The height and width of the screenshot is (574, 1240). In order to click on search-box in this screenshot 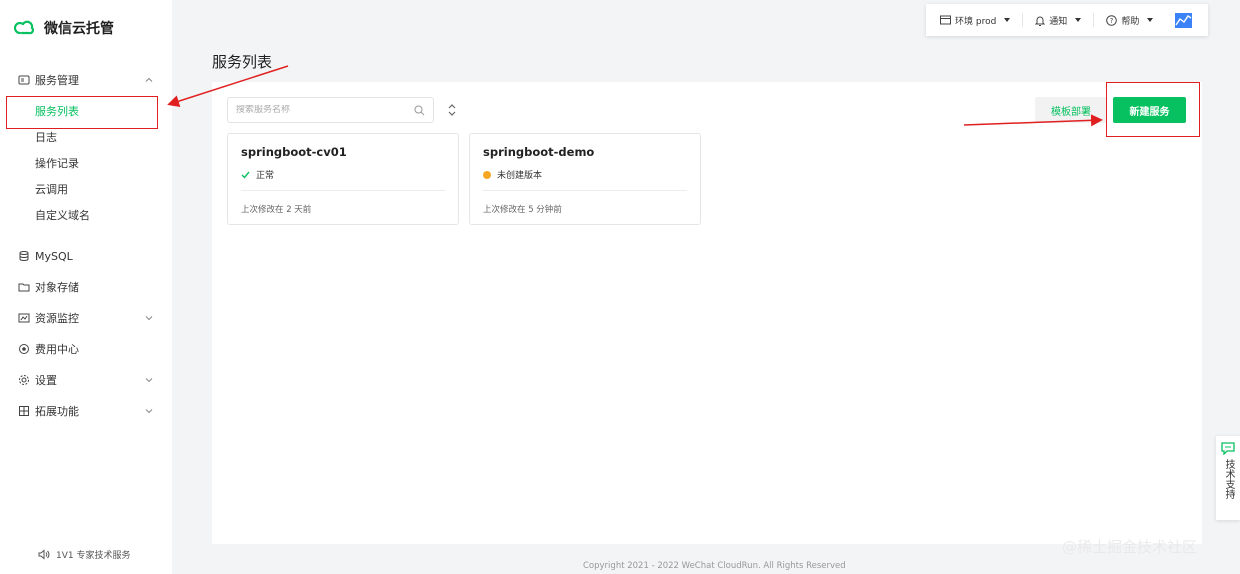, I will do `click(330, 110)`.